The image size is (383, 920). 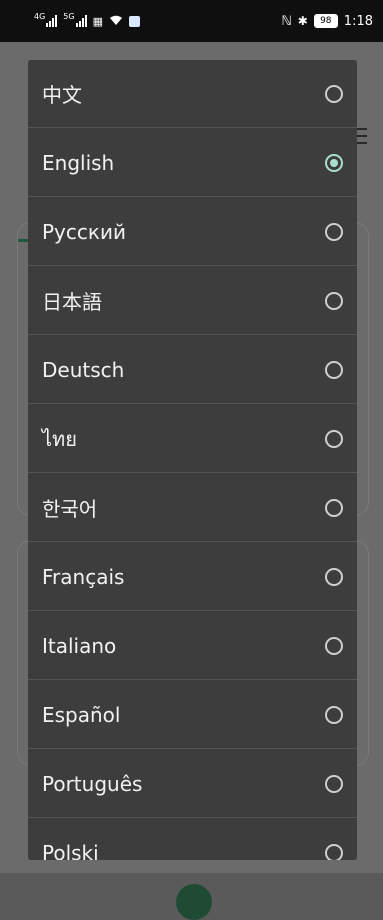 What do you see at coordinates (286, 21) in the screenshot?
I see `nfc-icon: ℕ` at bounding box center [286, 21].